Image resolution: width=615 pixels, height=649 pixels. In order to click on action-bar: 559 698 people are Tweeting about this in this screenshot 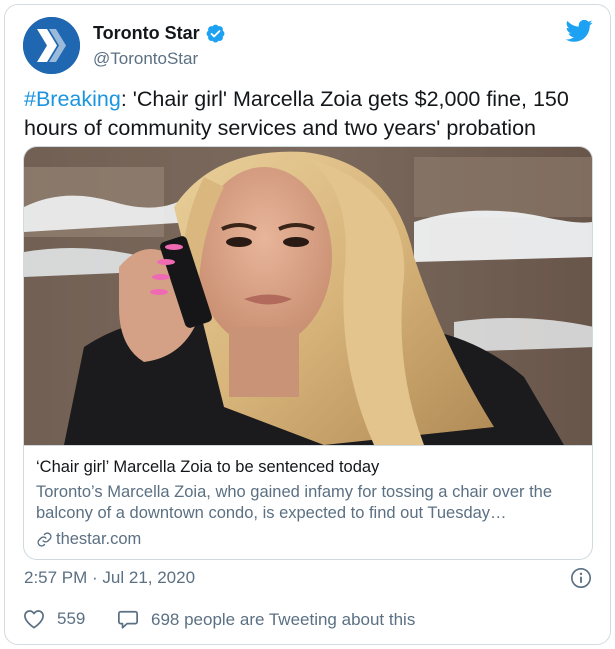, I will do `click(309, 624)`.